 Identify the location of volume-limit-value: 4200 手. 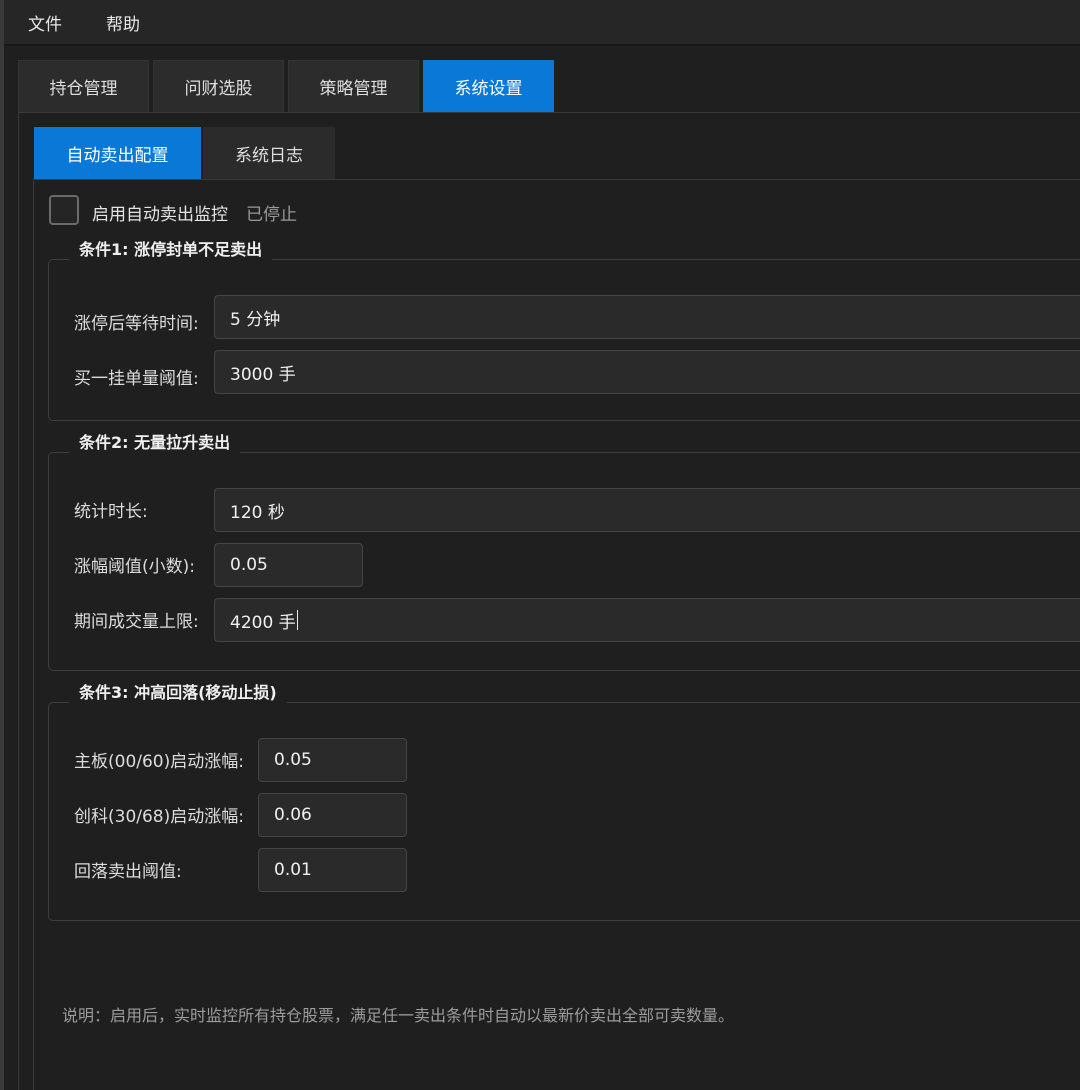
(263, 622).